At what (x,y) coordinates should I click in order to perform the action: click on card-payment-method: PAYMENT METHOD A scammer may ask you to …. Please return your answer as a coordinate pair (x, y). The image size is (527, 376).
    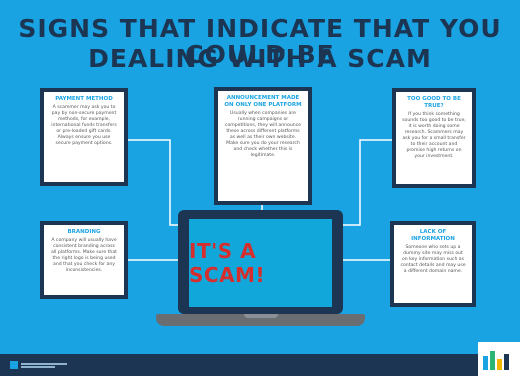
    Looking at the image, I should click on (84, 137).